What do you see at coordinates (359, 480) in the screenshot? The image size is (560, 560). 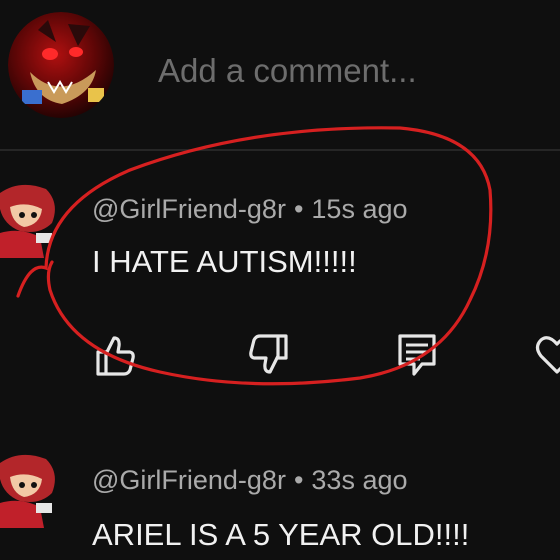 I see `comment-timestamp: 33s ago` at bounding box center [359, 480].